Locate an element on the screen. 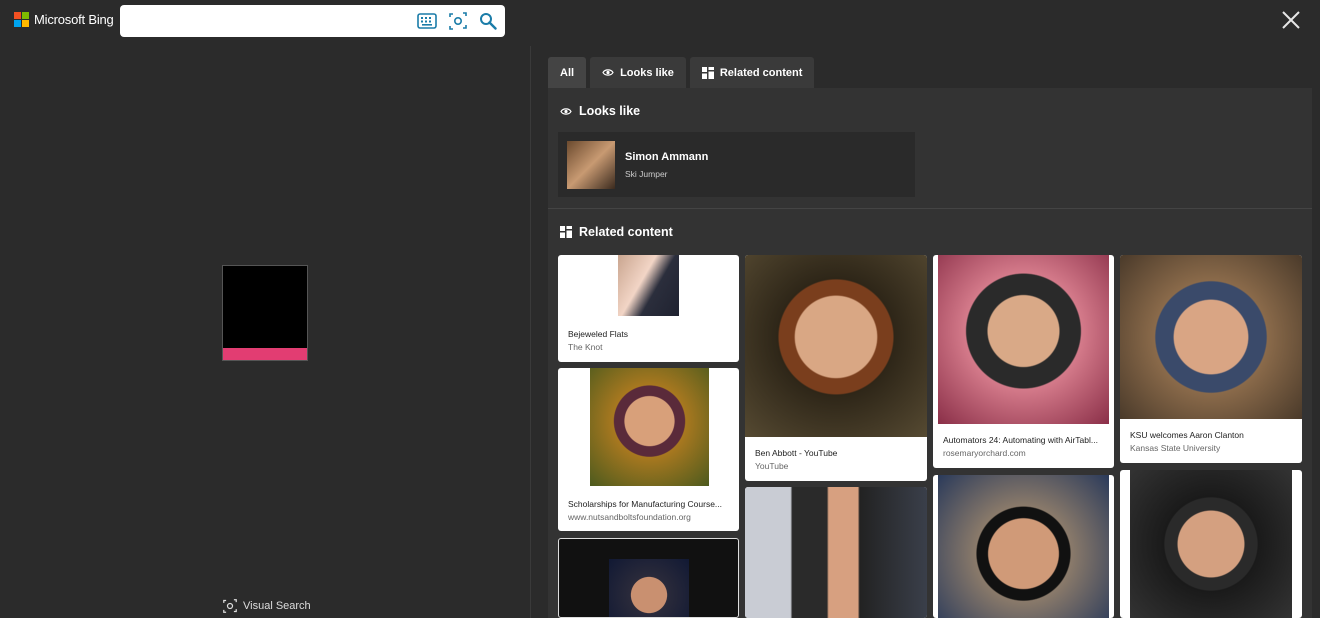  search-icon is located at coordinates (488, 21).